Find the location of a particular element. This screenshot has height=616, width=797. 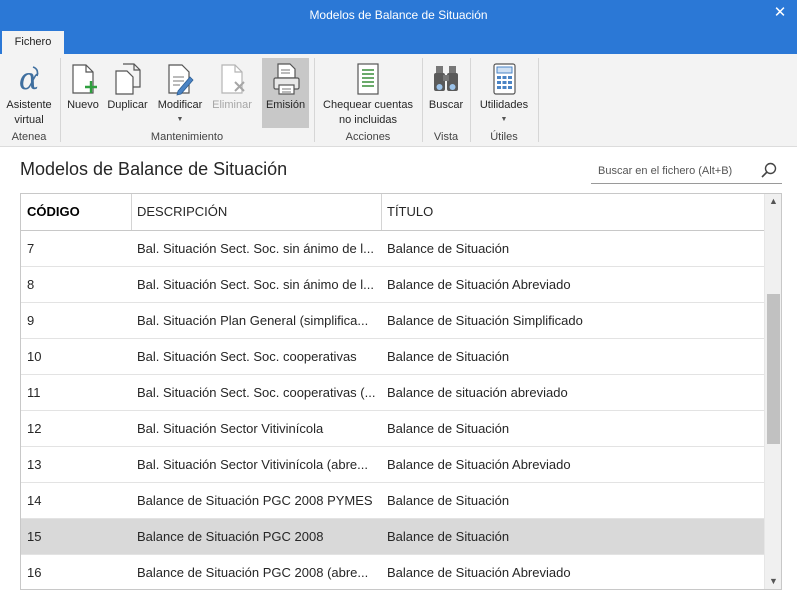

column-header-titulo: TÍTULO is located at coordinates (572, 212).